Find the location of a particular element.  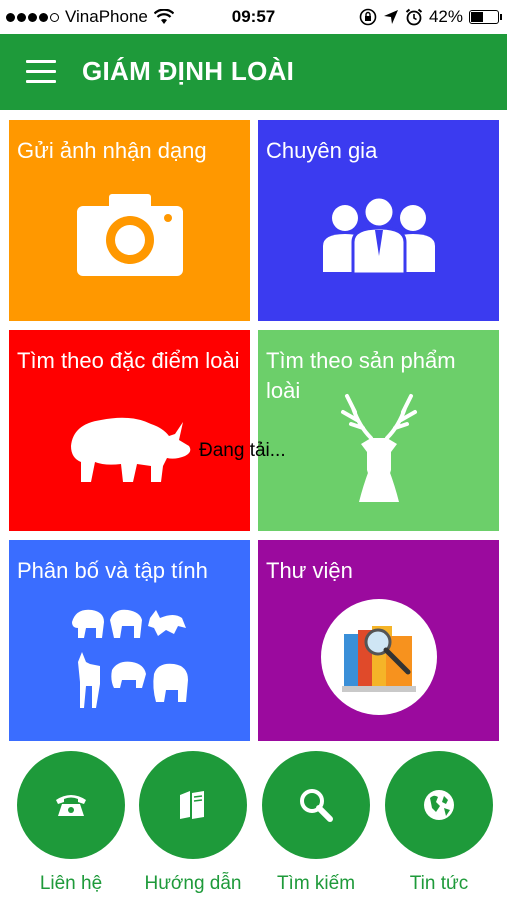

tile-label: Thư viện is located at coordinates (309, 570).